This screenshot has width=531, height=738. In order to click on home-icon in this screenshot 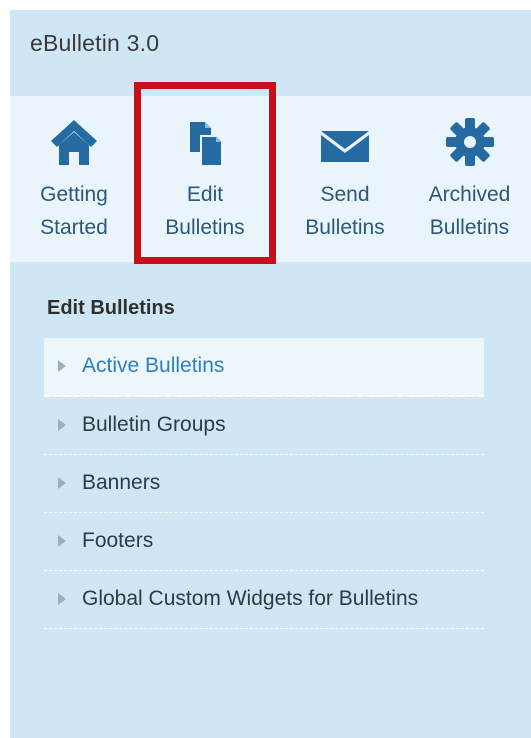, I will do `click(74, 142)`.